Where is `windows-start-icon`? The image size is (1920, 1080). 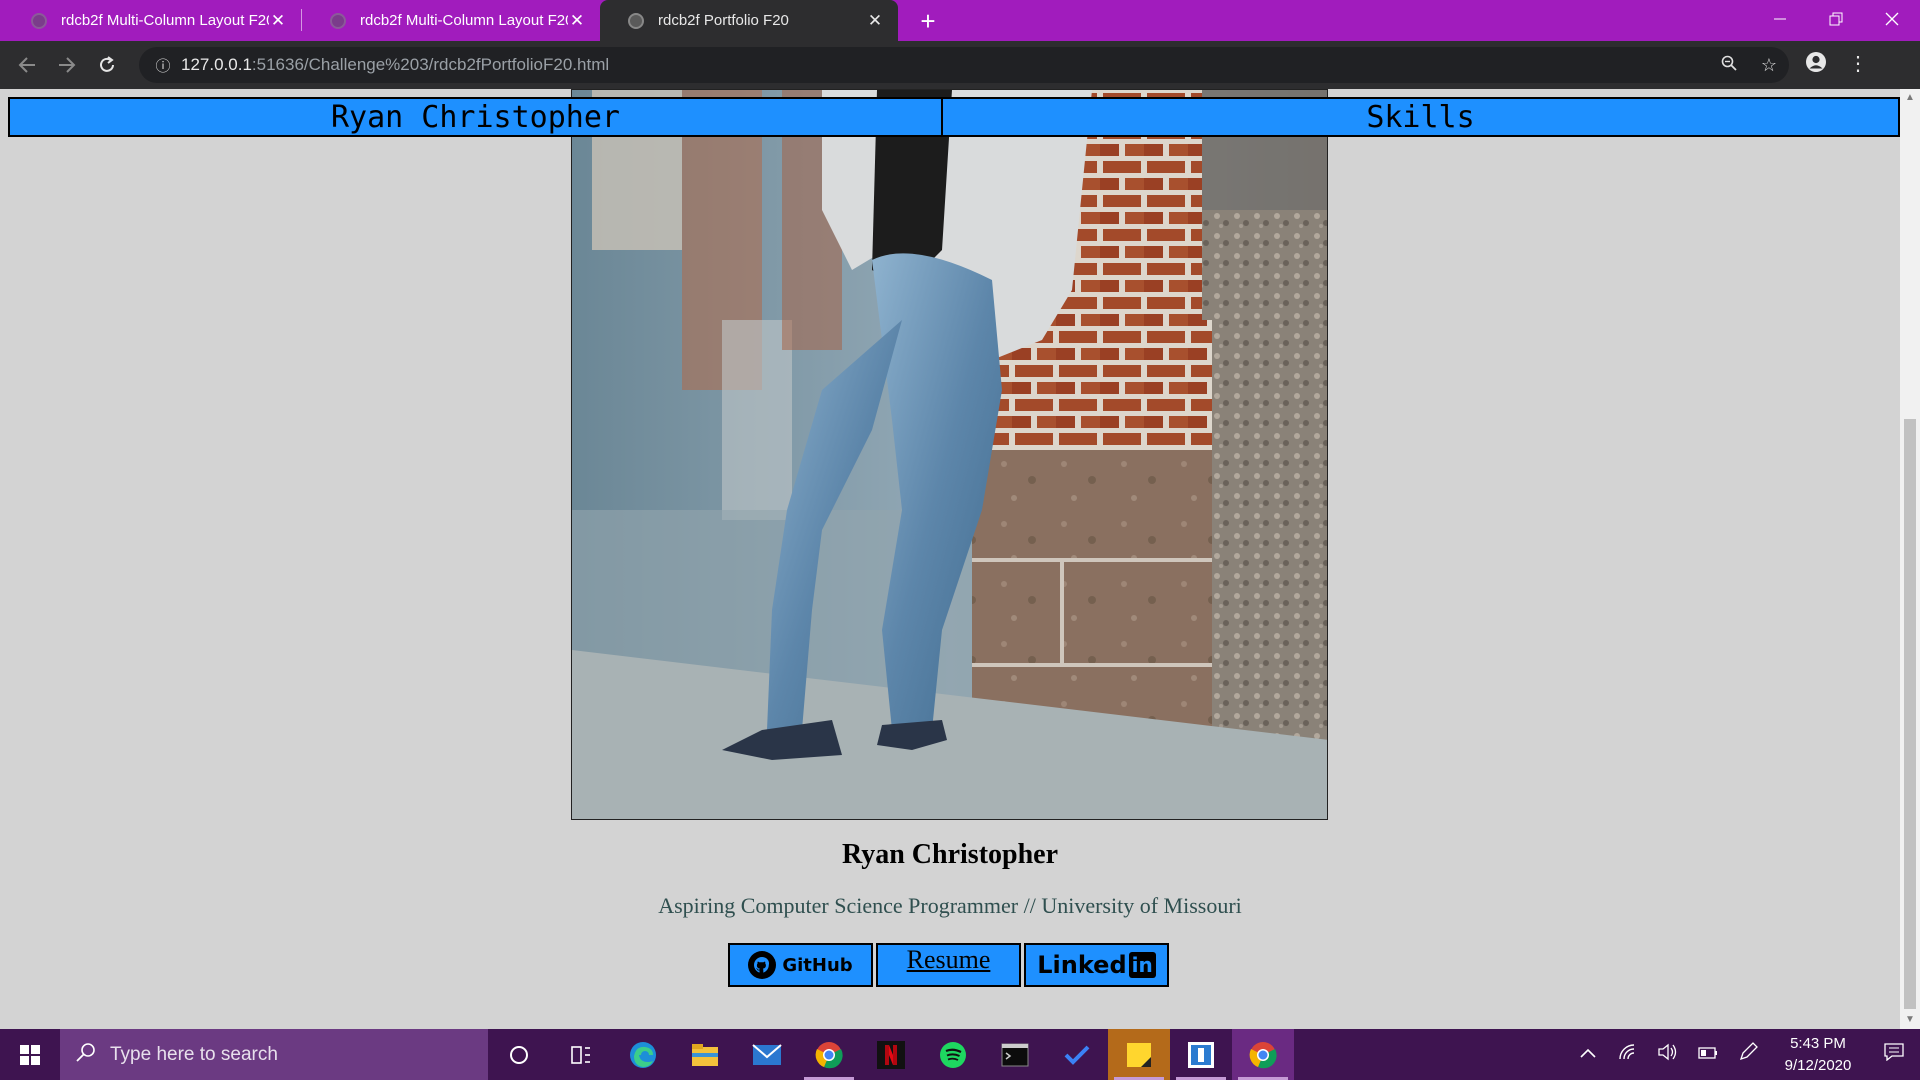
windows-start-icon is located at coordinates (30, 1054).